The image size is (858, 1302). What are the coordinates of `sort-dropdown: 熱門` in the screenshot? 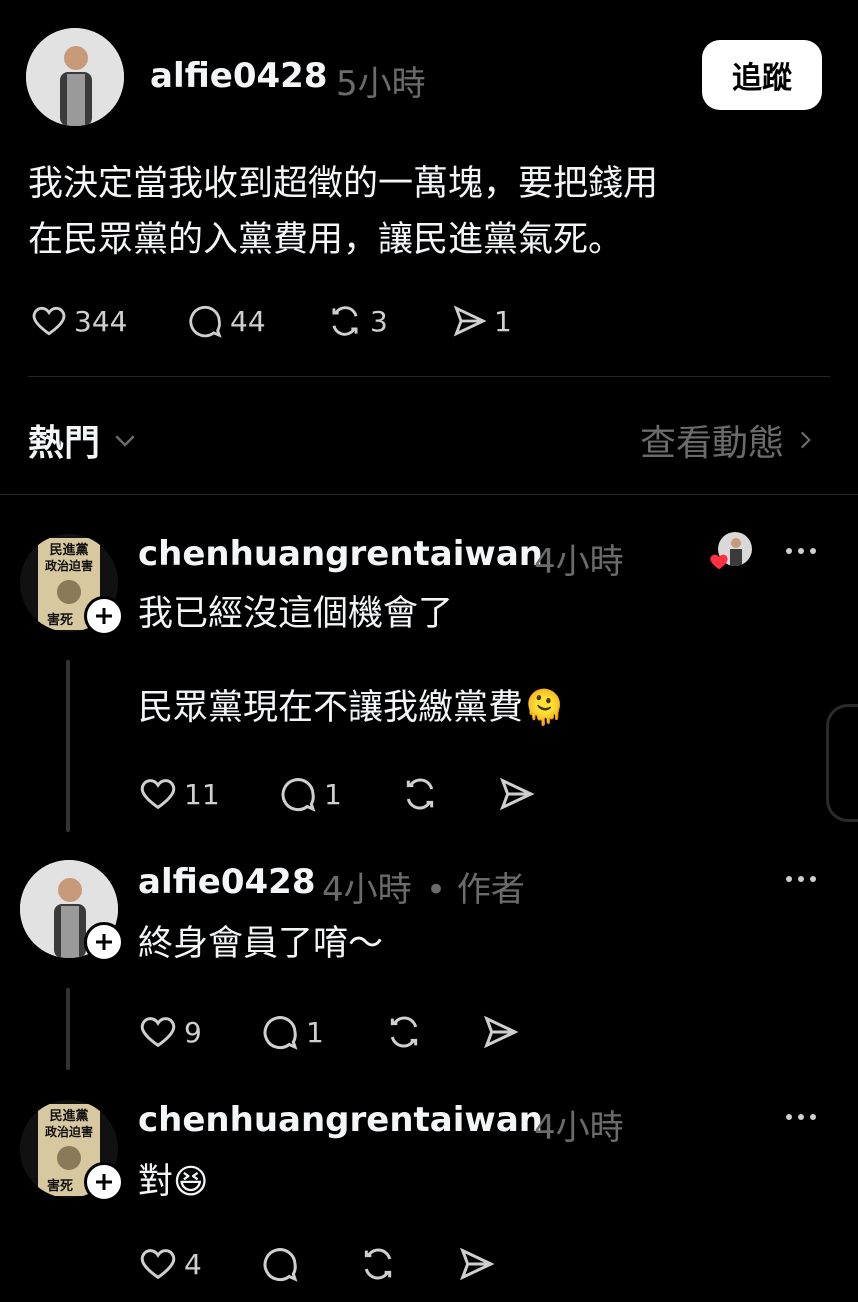 It's located at (84, 440).